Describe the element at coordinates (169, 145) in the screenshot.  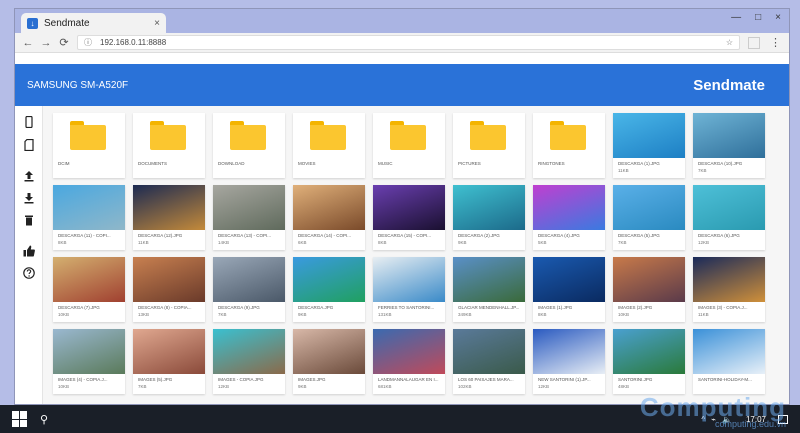
I see `folder-tile: DOCUMENTS` at that location.